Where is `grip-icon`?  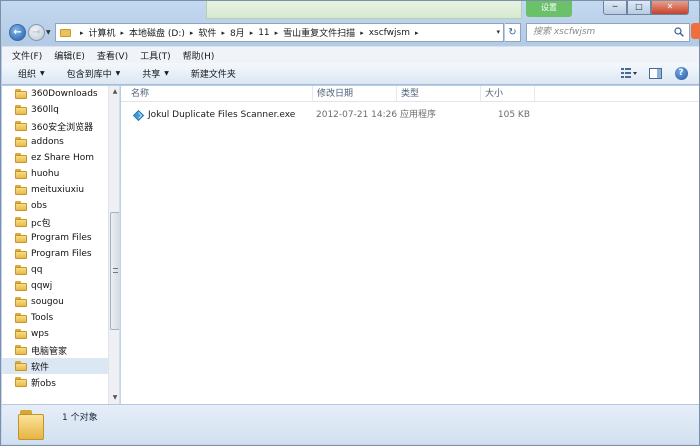 grip-icon is located at coordinates (115, 270).